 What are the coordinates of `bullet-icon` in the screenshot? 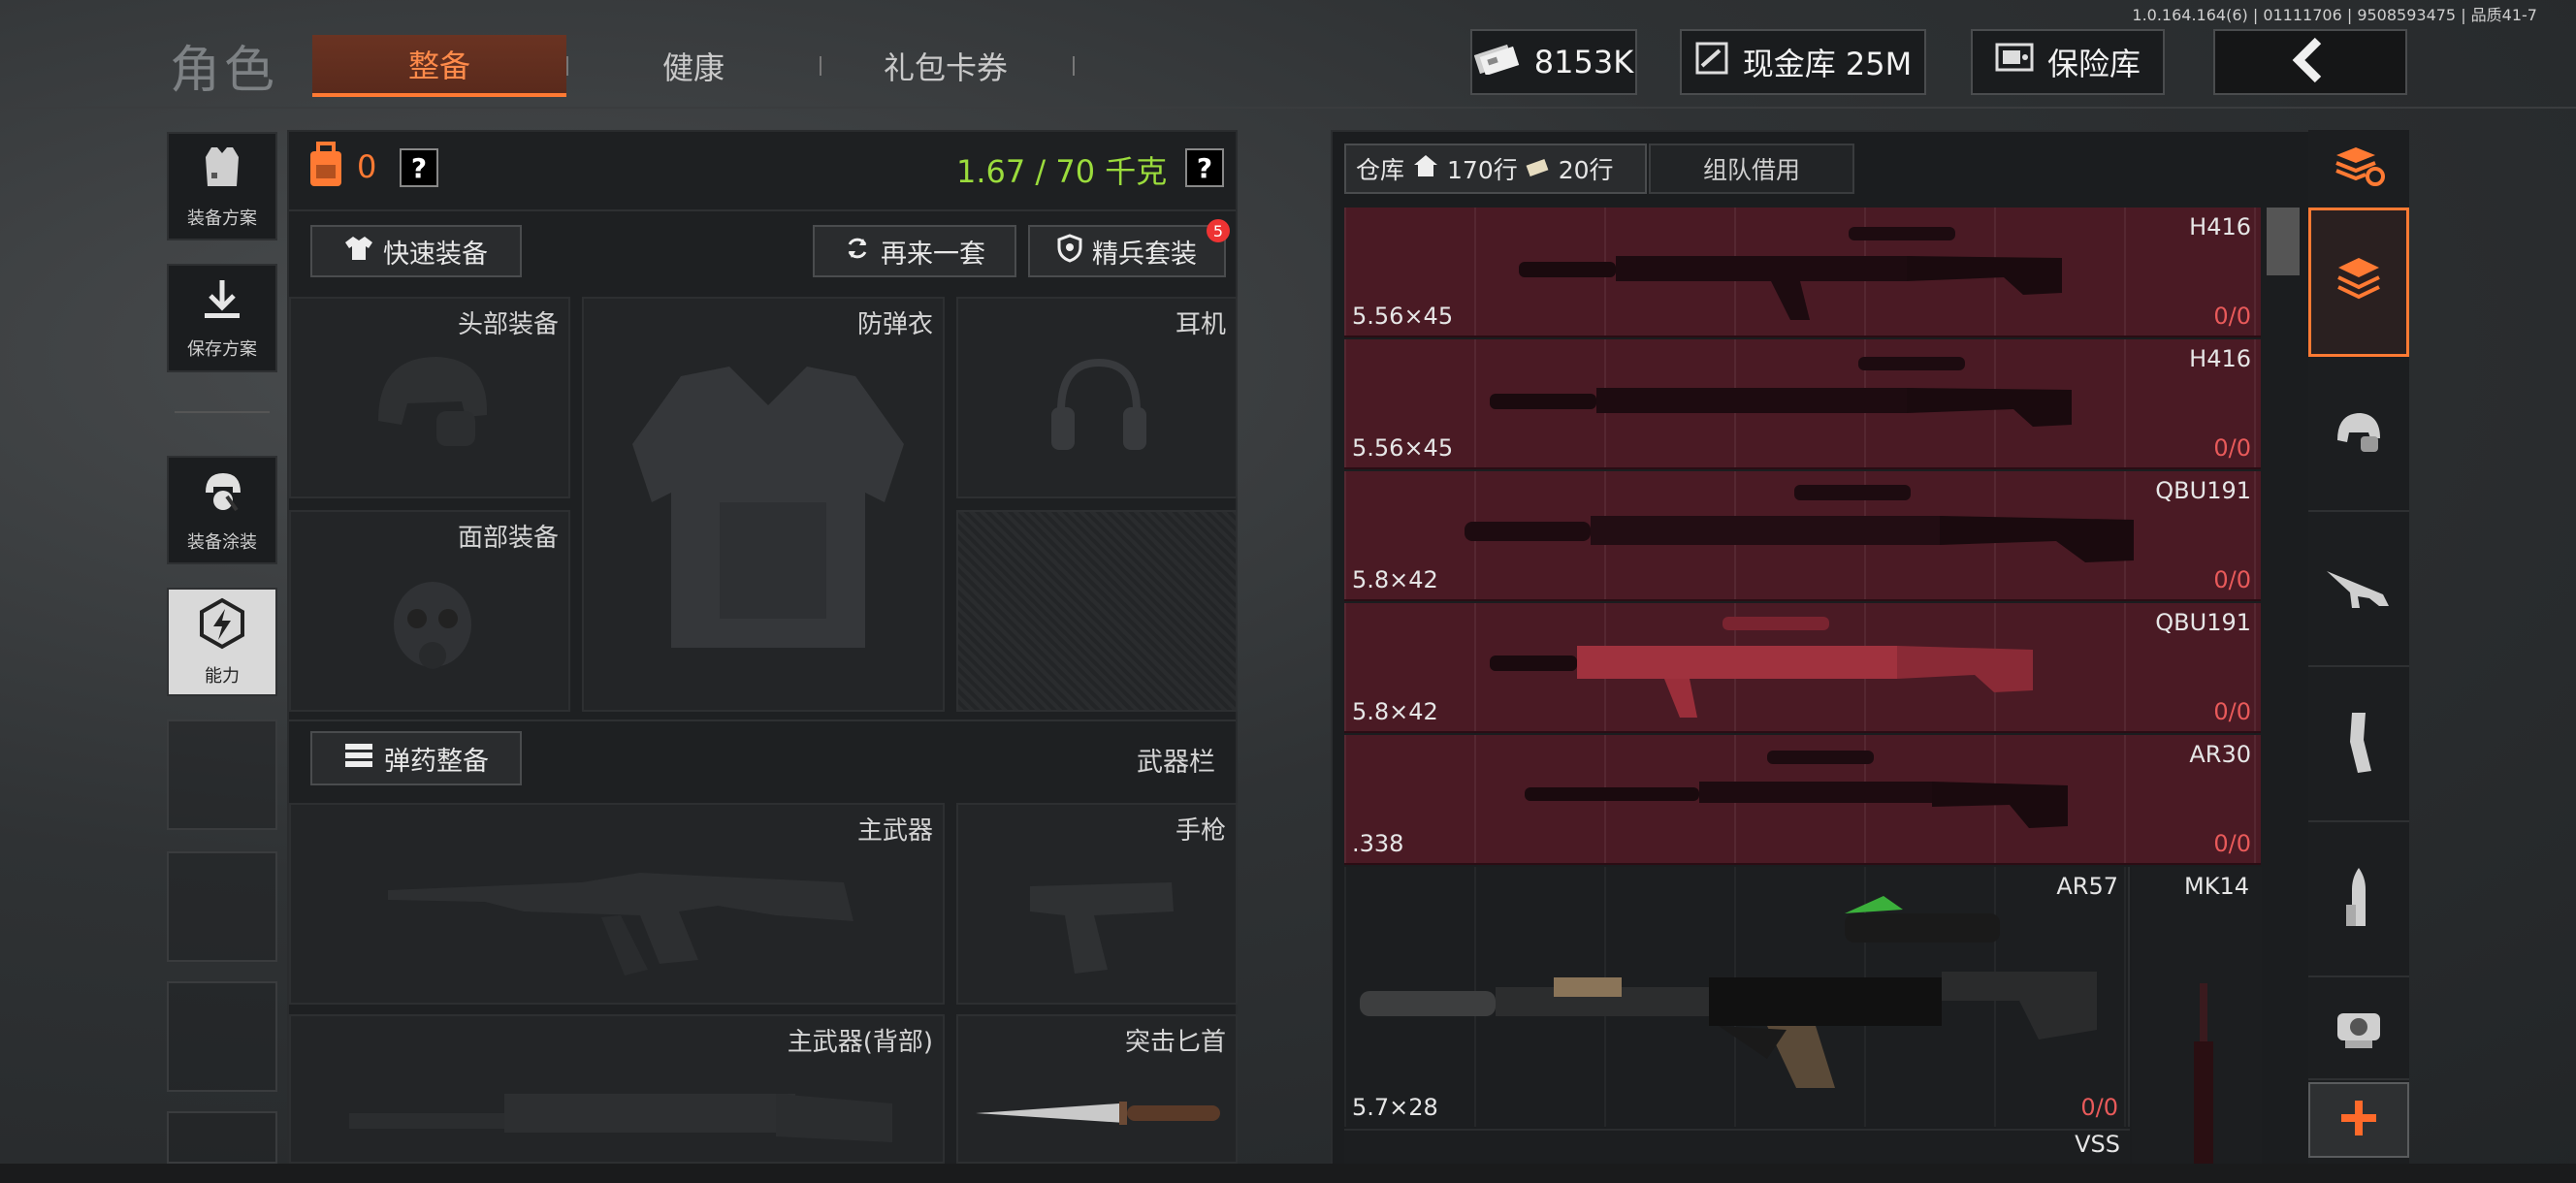 It's located at (2358, 900).